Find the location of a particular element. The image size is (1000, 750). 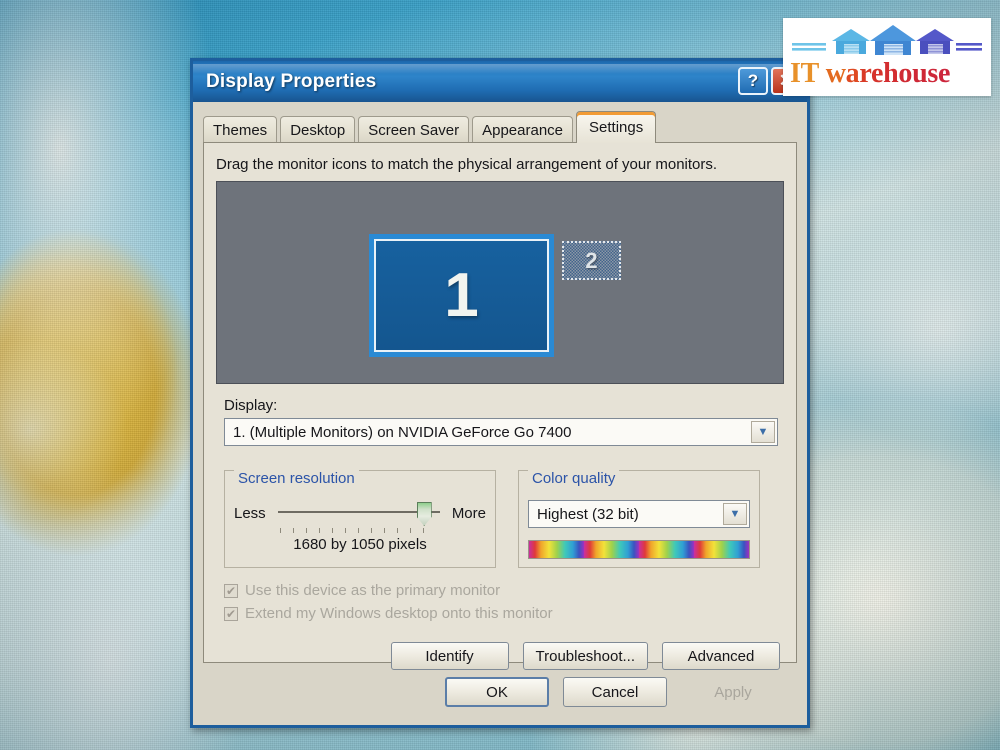

wordmark-w: w is located at coordinates (835, 73).